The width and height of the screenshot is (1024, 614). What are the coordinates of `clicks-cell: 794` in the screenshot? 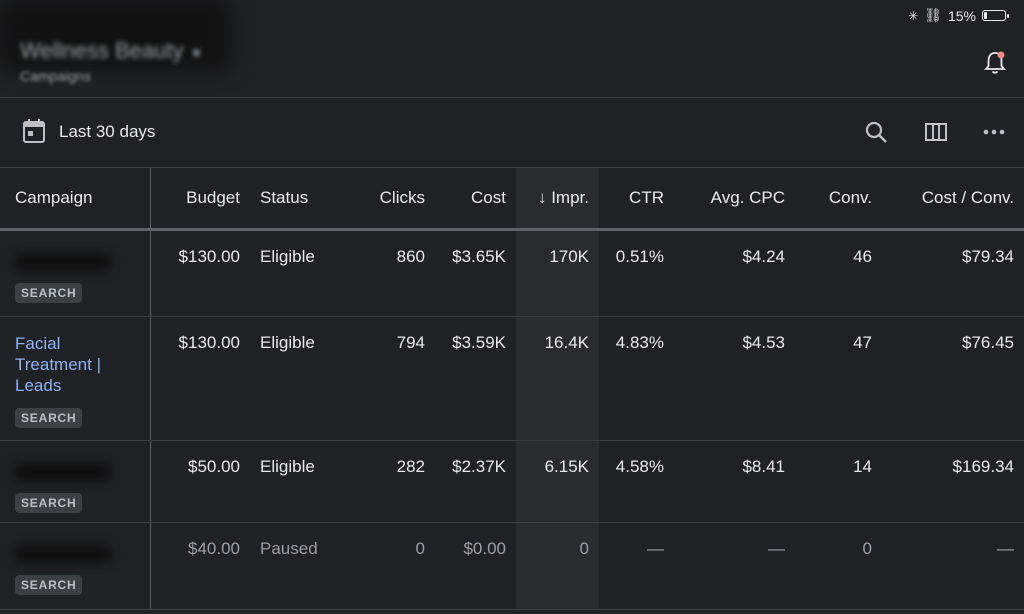 It's located at (387, 378).